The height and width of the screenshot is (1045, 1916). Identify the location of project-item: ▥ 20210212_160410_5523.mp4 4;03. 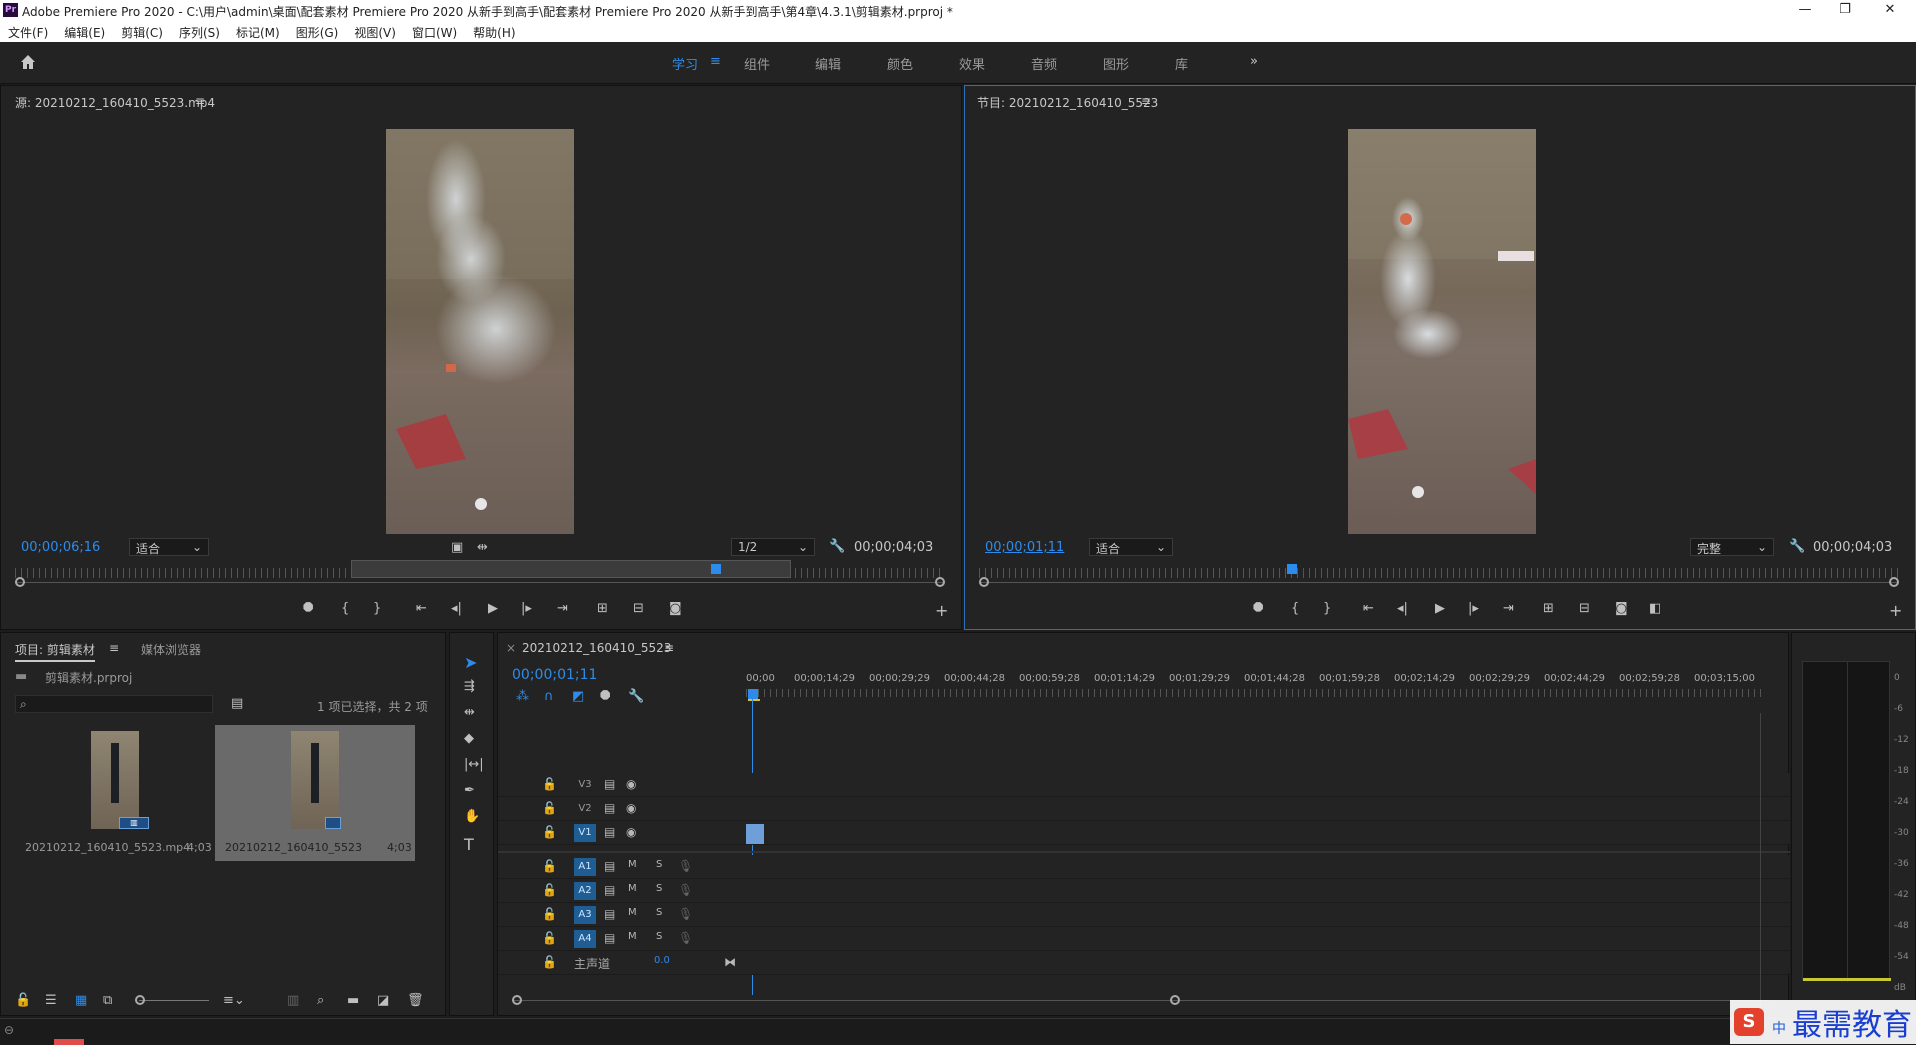
(114, 793).